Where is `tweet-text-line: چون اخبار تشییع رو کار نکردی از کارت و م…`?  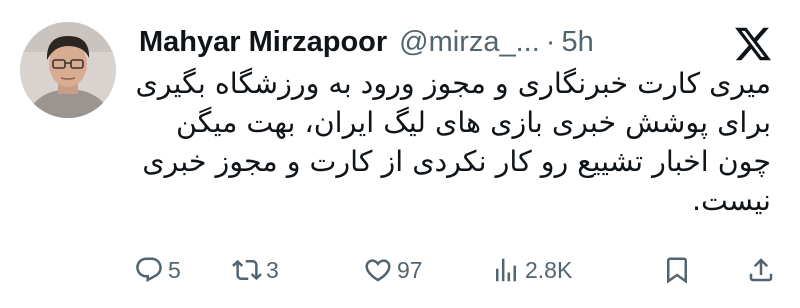 tweet-text-line: چون اخبار تشییع رو کار نکردی از کارت و م… is located at coordinates (456, 161).